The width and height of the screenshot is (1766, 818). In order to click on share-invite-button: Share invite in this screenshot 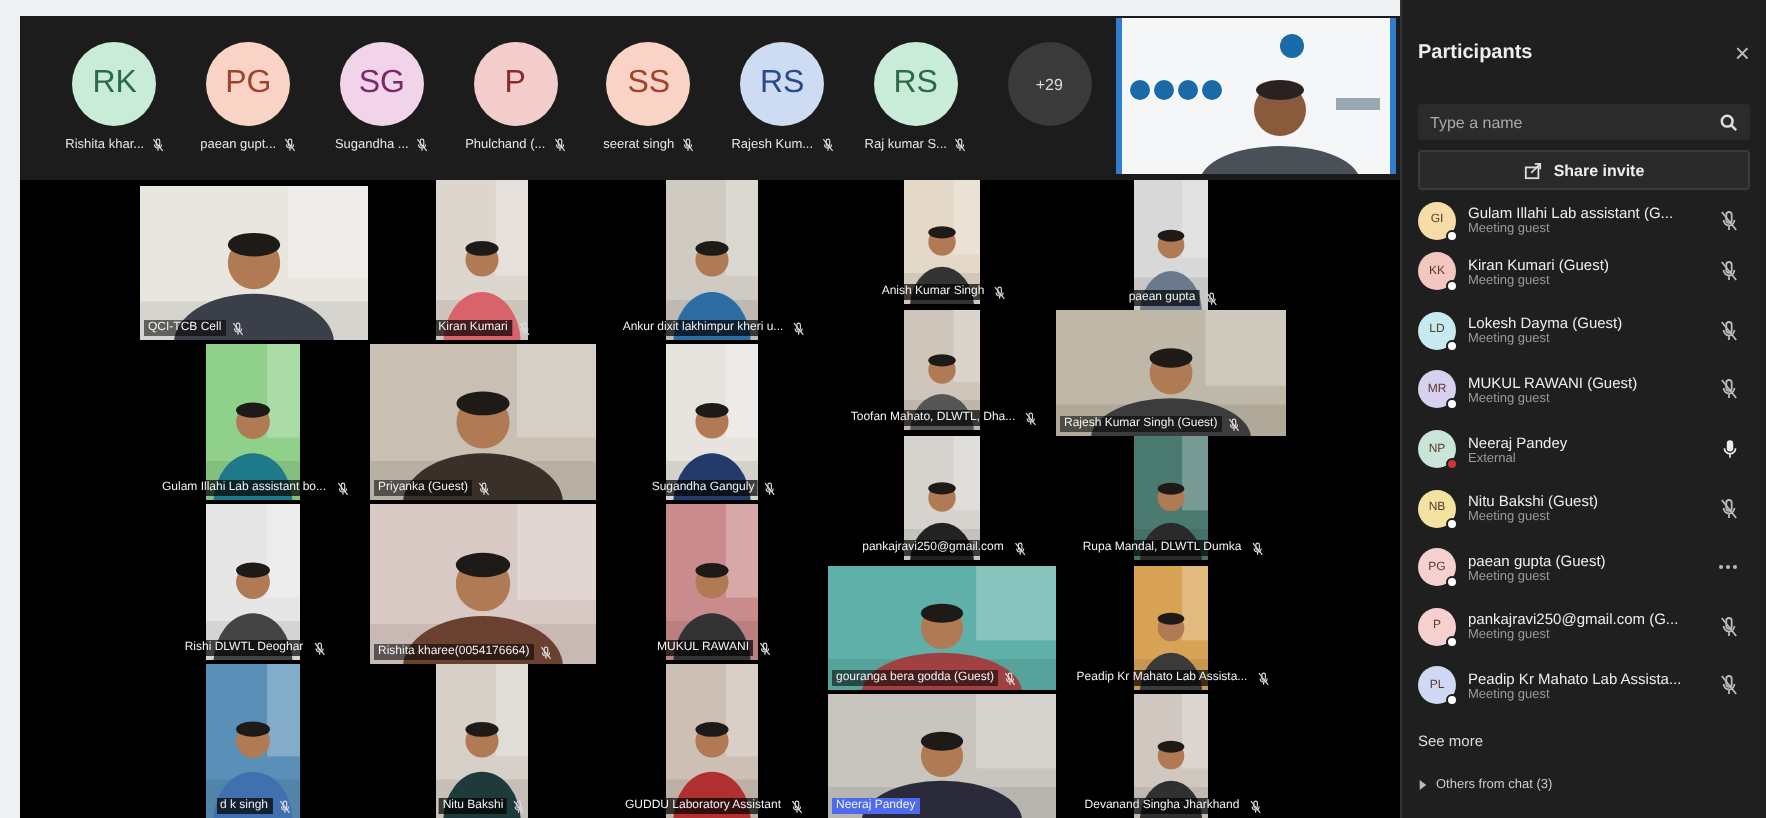, I will do `click(1584, 170)`.